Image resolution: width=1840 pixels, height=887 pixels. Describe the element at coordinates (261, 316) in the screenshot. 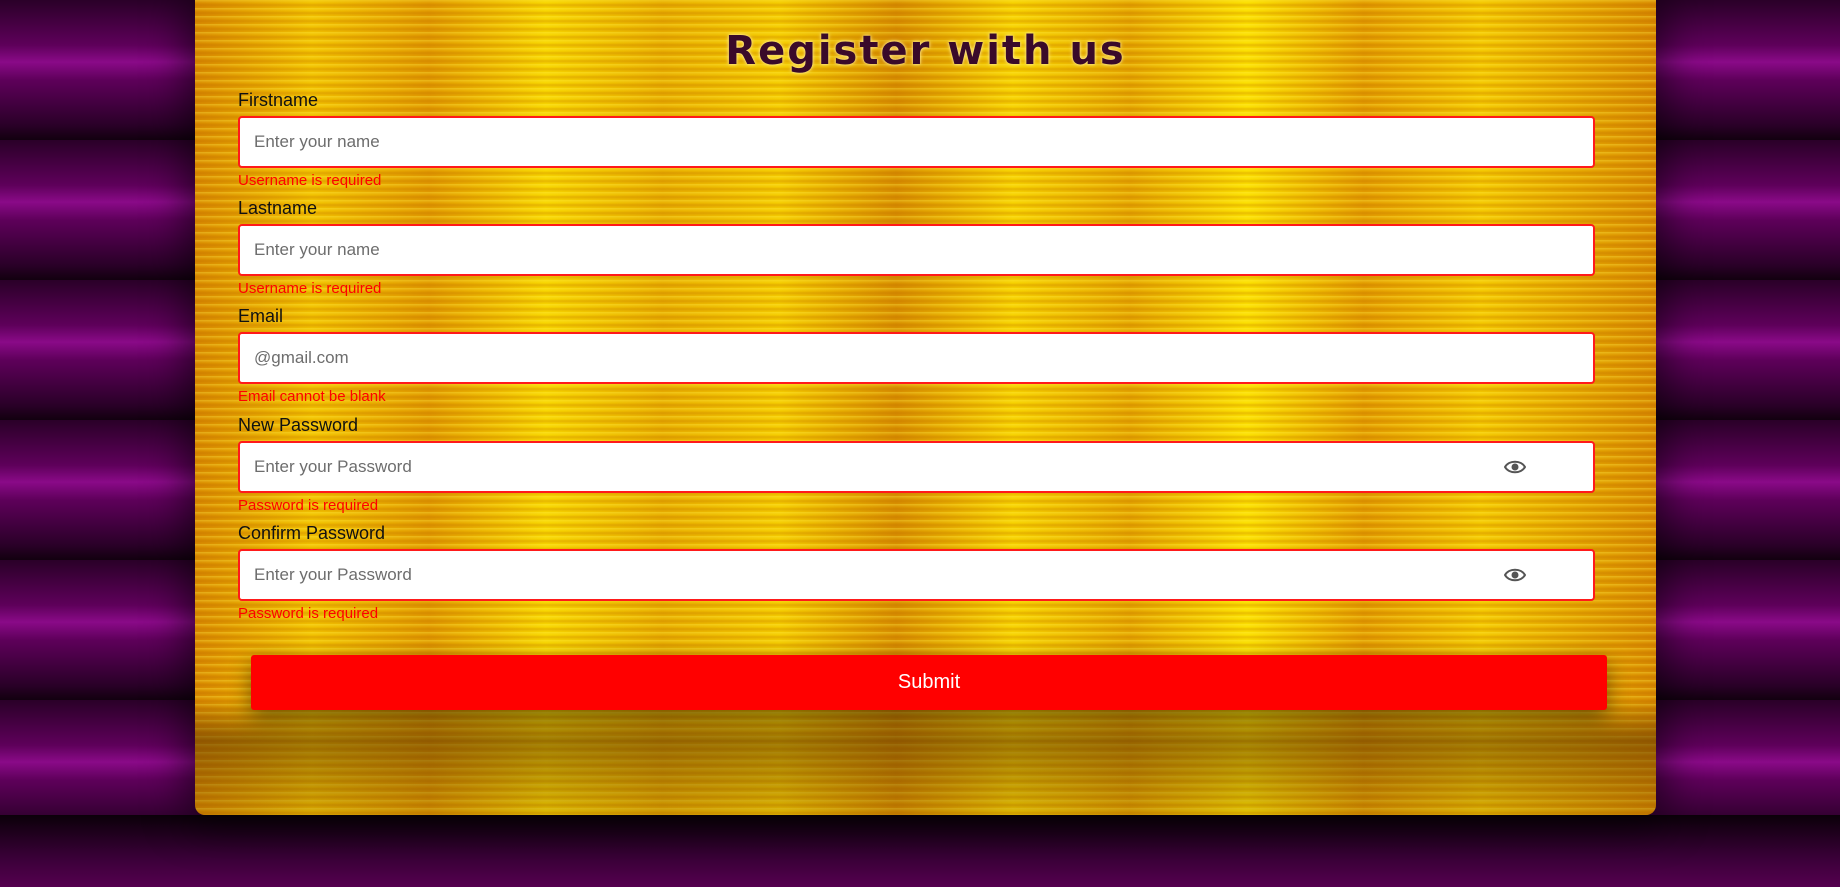

I see `email-label: Email` at that location.